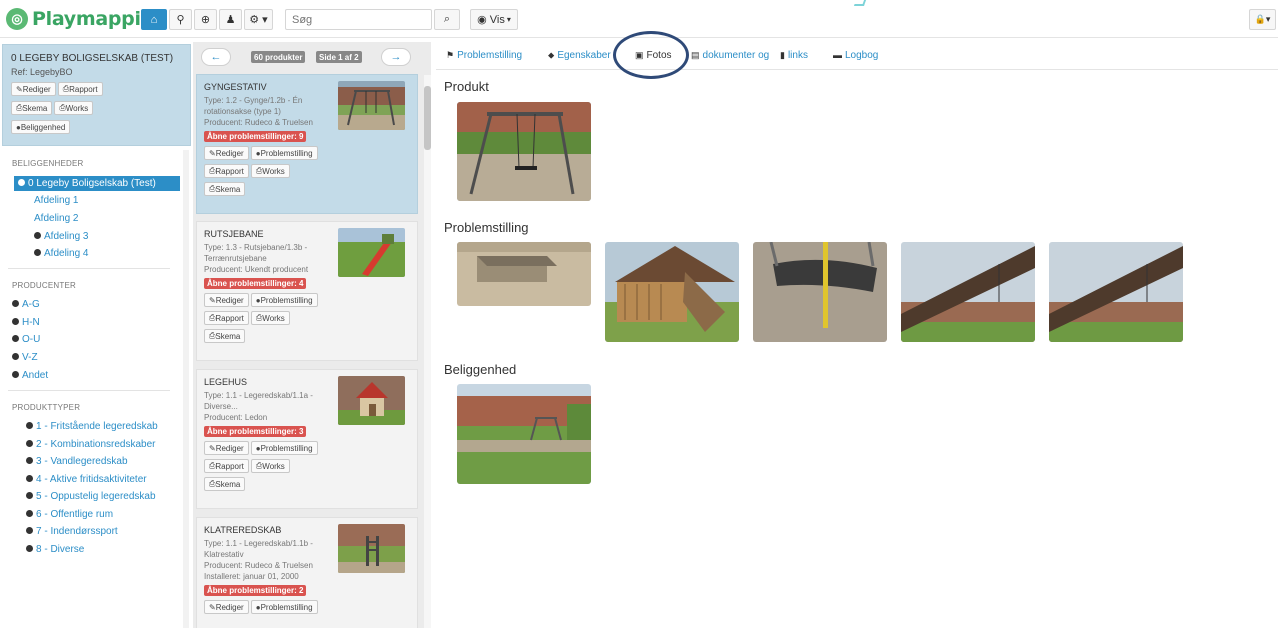 This screenshot has height=628, width=1278. Describe the element at coordinates (91, 444) in the screenshot. I see `sidebar-item-produkttype: 2 - Kombinationsredskaber` at that location.